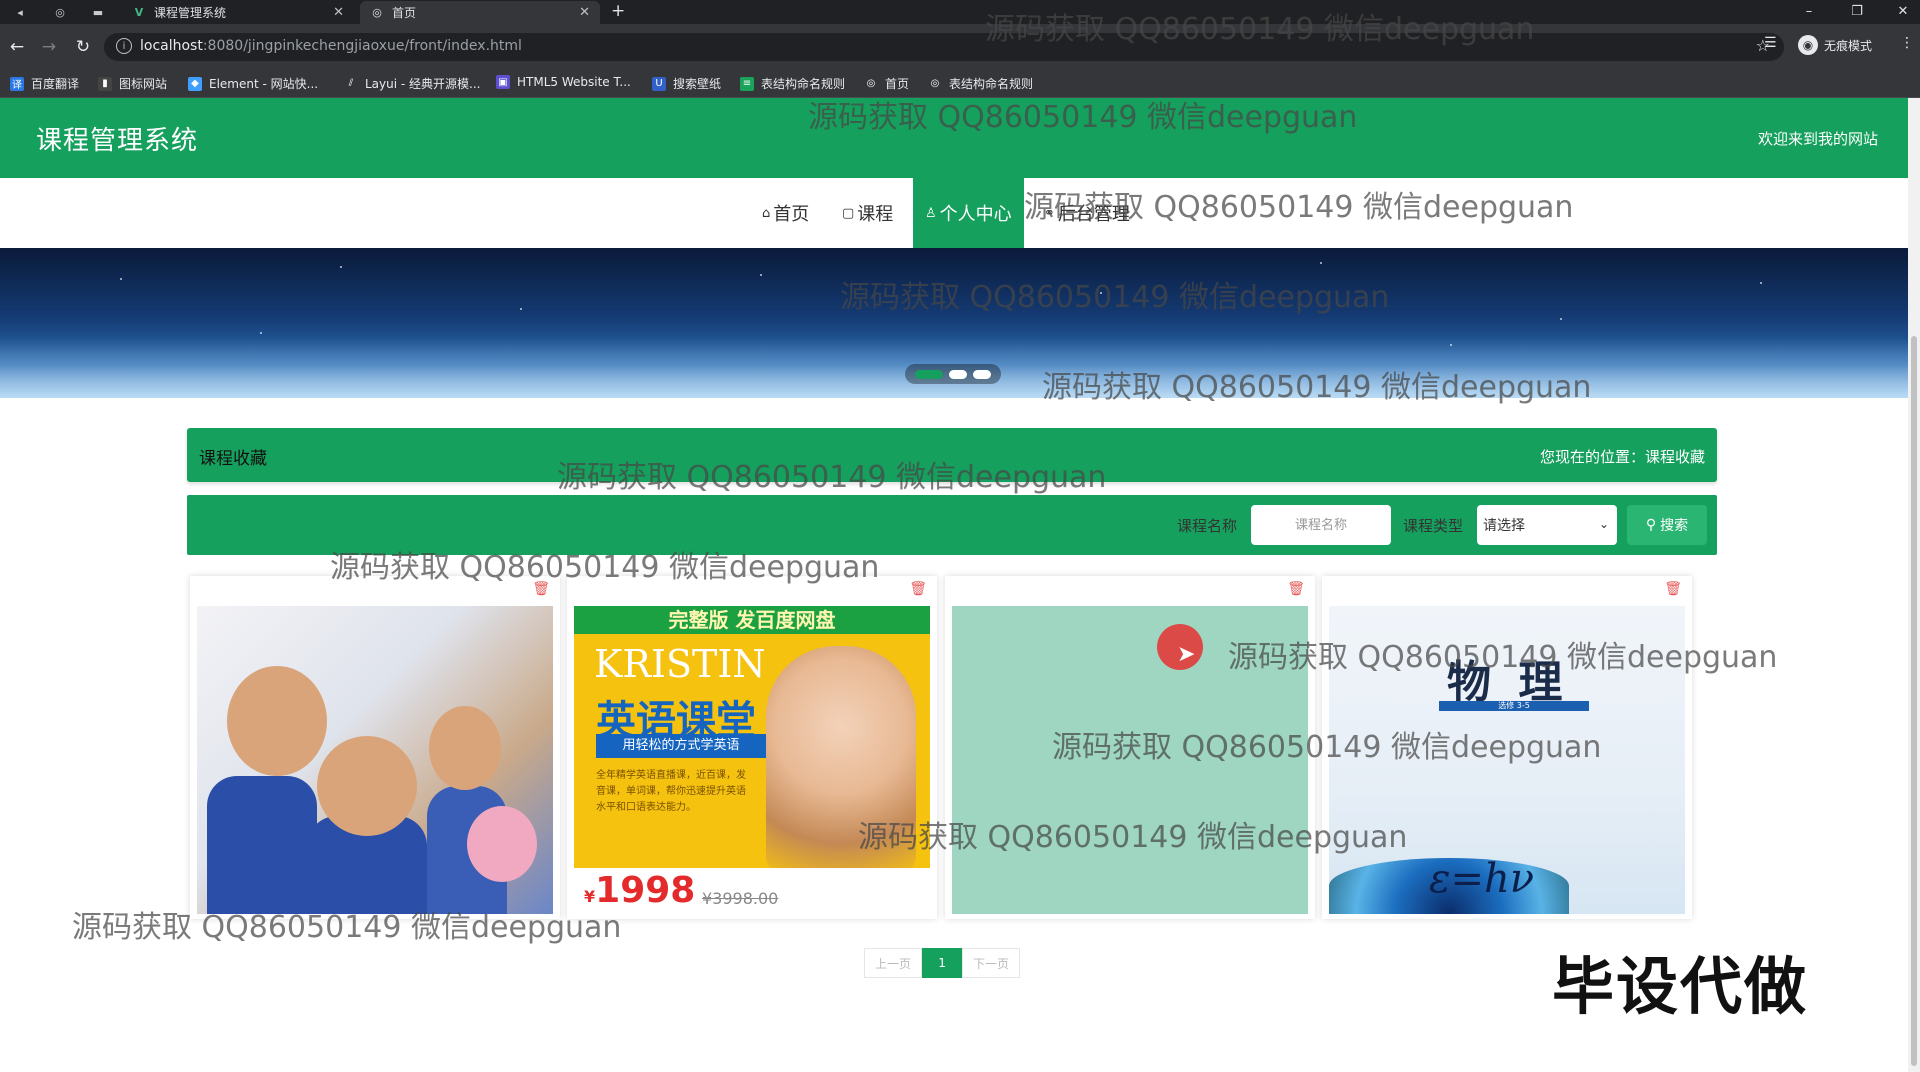  What do you see at coordinates (848, 213) in the screenshot?
I see `book-icon: ▢` at bounding box center [848, 213].